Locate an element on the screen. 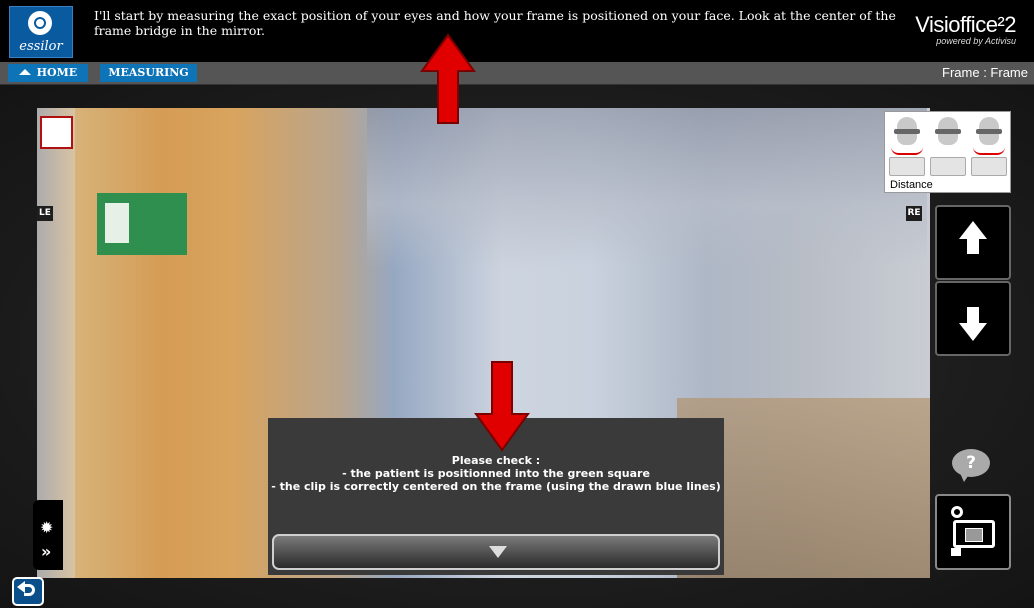  head-value-box-left is located at coordinates (907, 166).